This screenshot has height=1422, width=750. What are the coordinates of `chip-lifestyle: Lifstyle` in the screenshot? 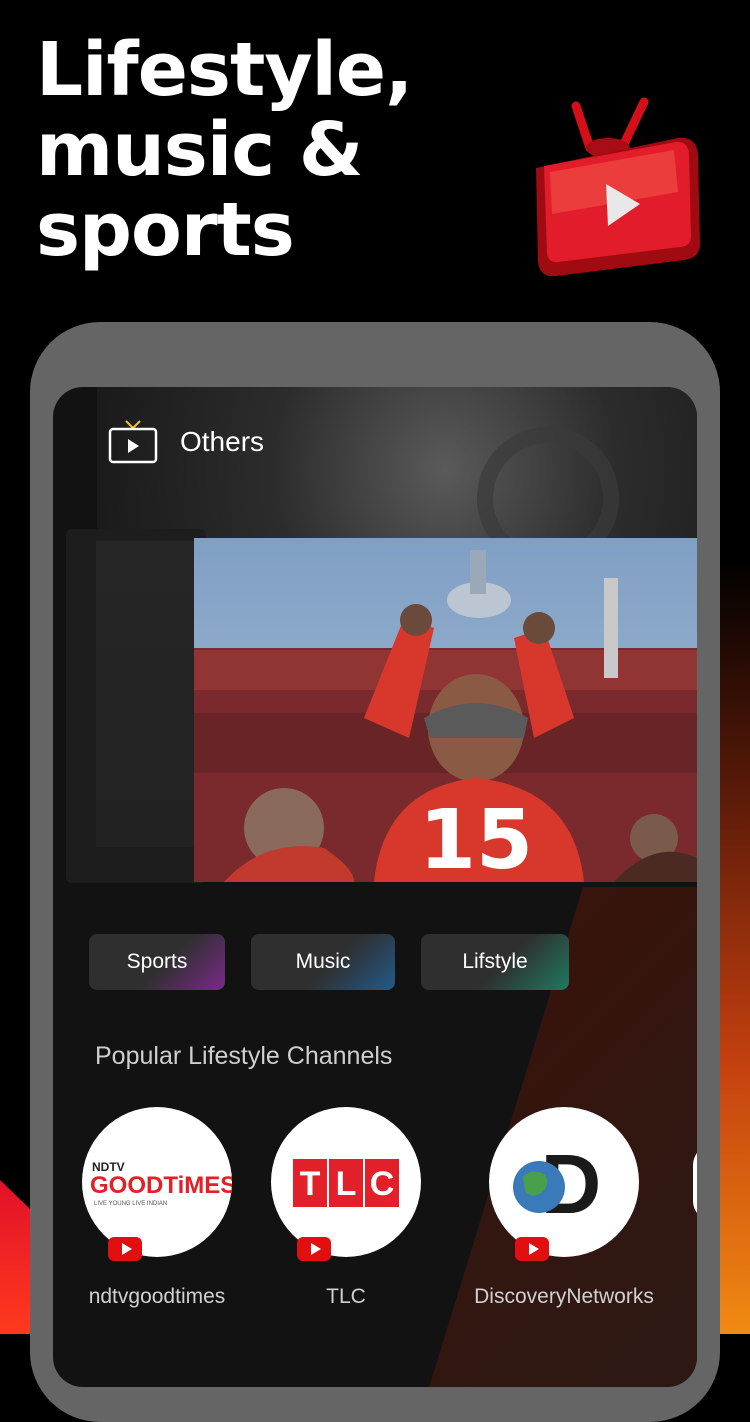 It's located at (495, 962).